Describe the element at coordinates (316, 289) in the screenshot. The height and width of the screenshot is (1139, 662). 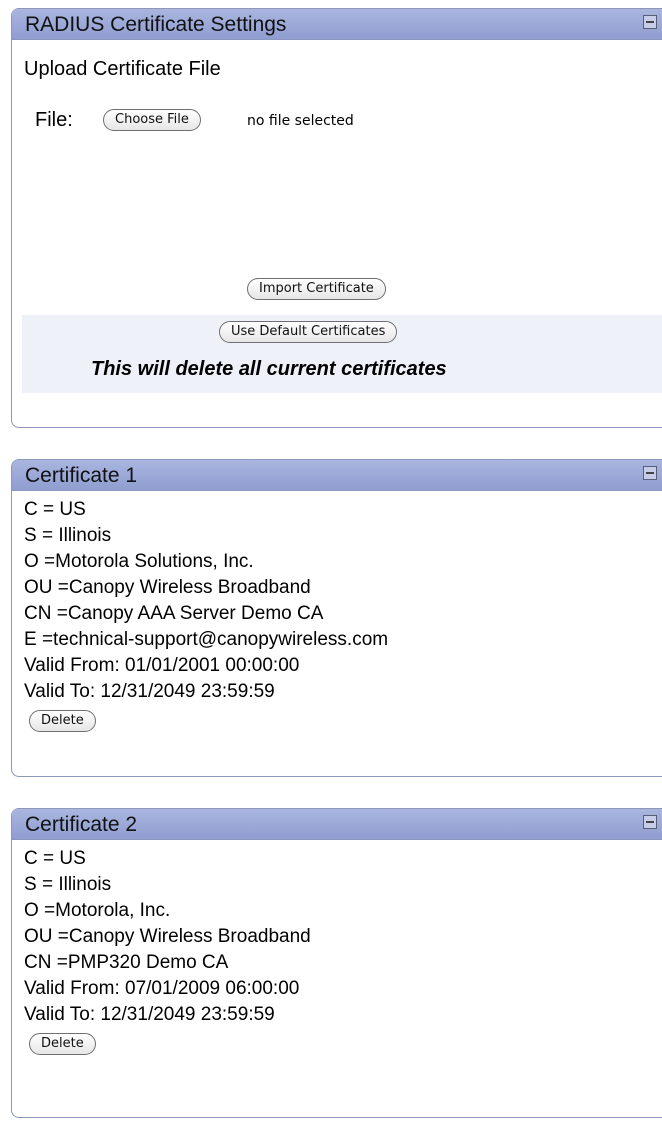
I see `import-certificate-button: Import Certificate` at that location.